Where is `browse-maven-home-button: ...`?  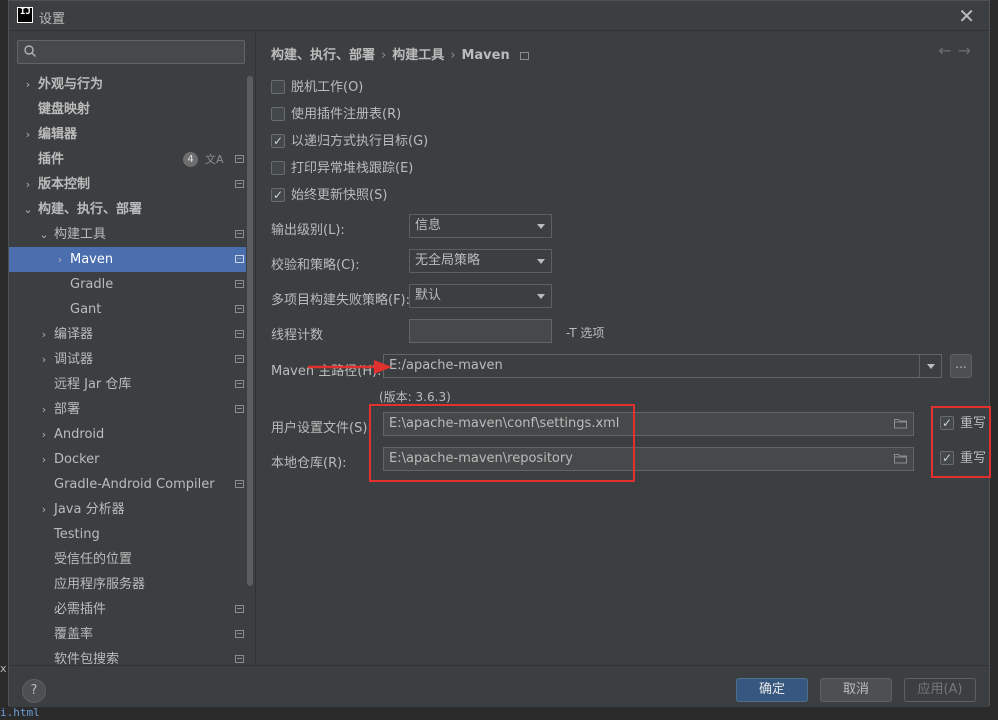 browse-maven-home-button: ... is located at coordinates (961, 366).